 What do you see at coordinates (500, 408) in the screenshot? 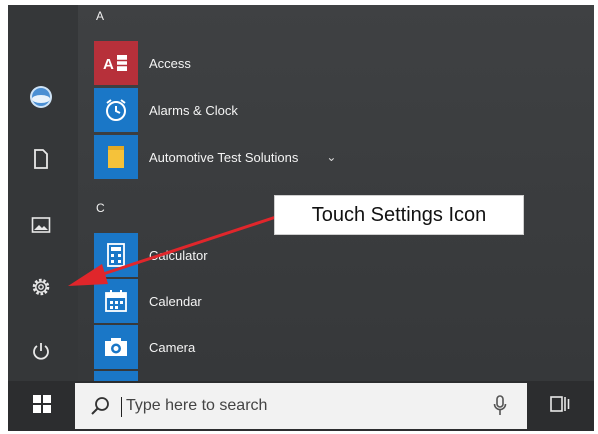
I see `microphone-icon` at bounding box center [500, 408].